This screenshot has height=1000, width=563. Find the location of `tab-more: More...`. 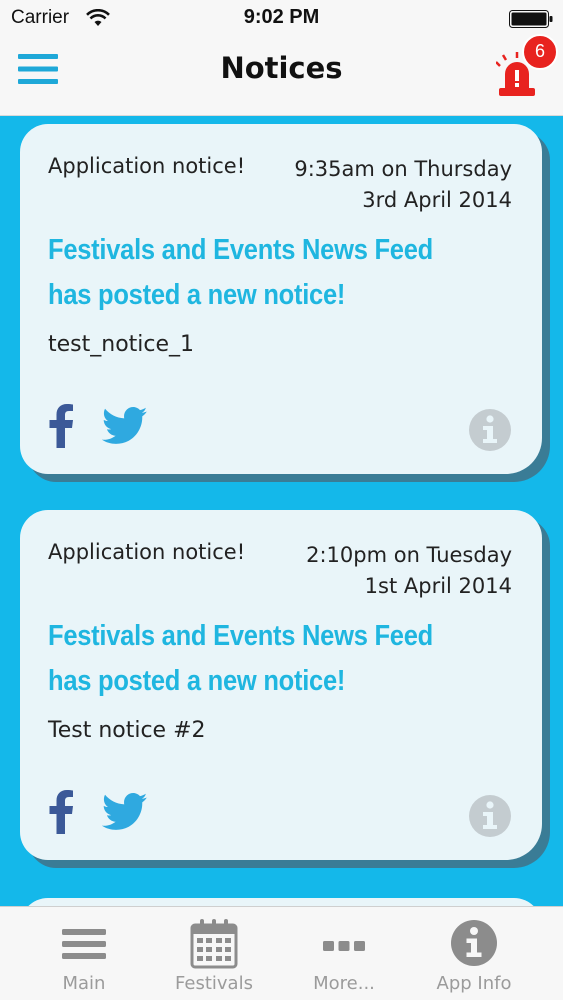

tab-more: More... is located at coordinates (344, 953).